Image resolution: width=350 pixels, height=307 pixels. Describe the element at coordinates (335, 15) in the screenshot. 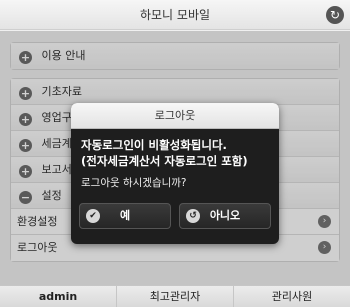

I see `refresh-icon: ↻` at that location.